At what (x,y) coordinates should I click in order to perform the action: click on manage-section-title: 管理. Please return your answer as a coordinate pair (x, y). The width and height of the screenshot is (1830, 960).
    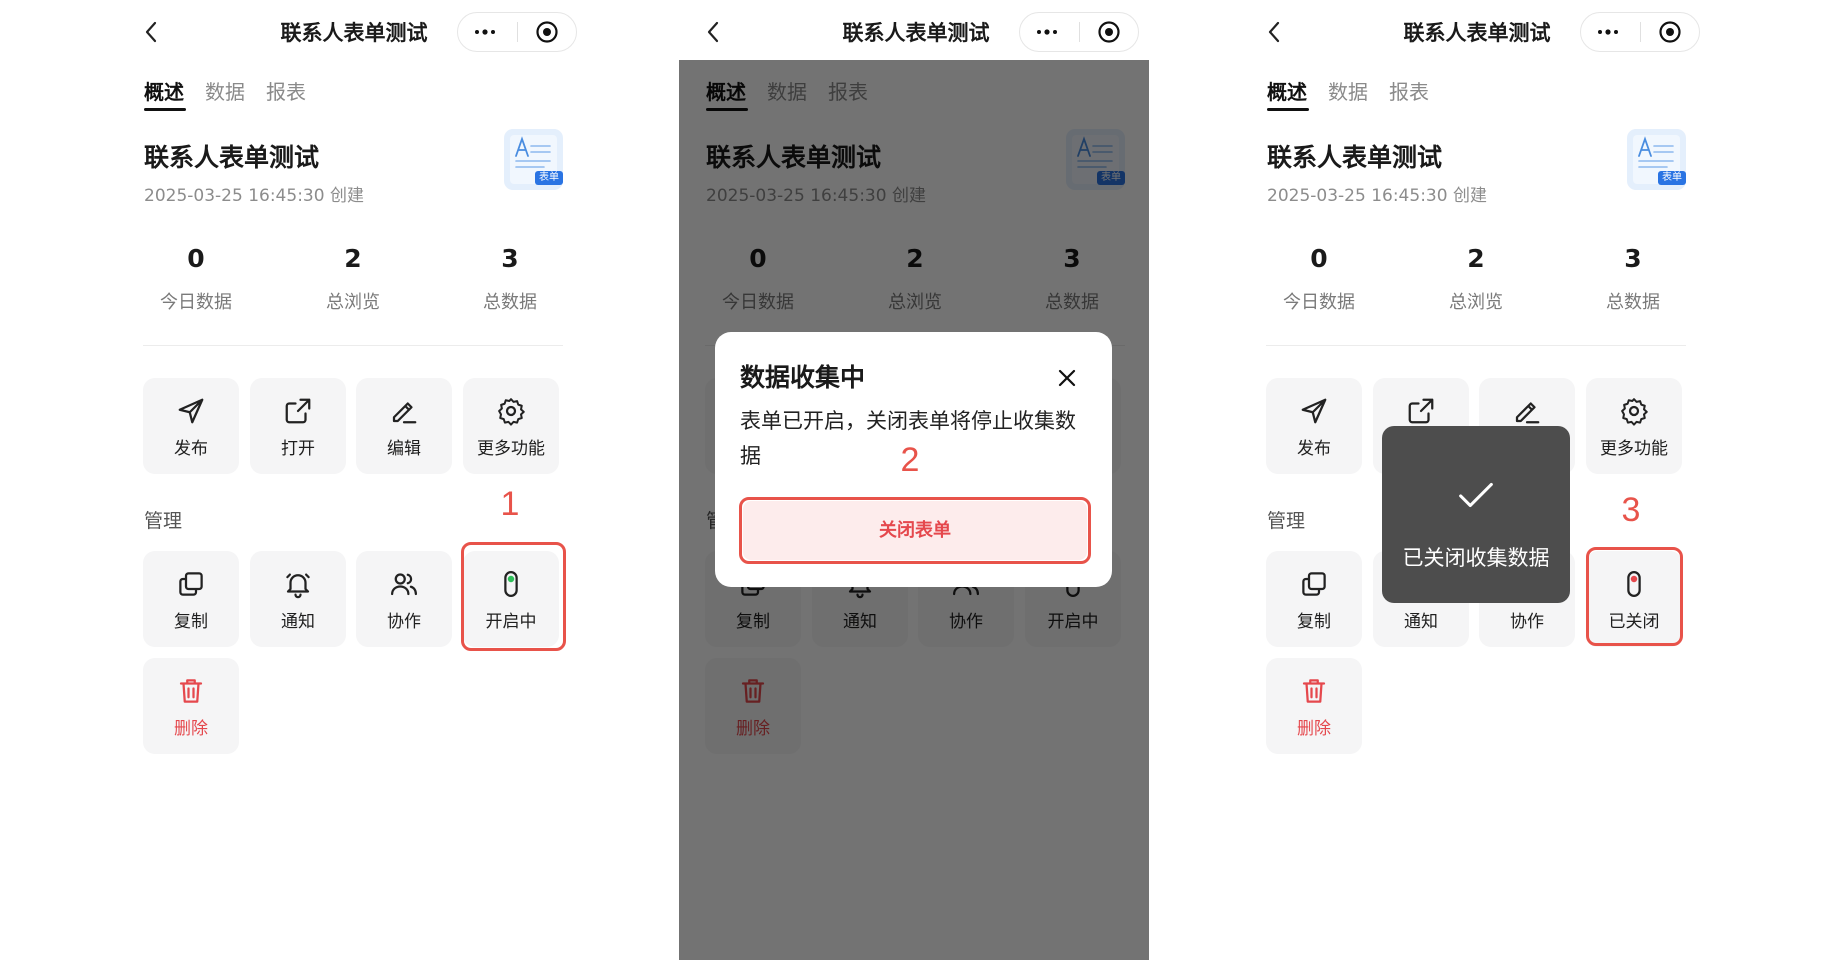
    Looking at the image, I should click on (1286, 521).